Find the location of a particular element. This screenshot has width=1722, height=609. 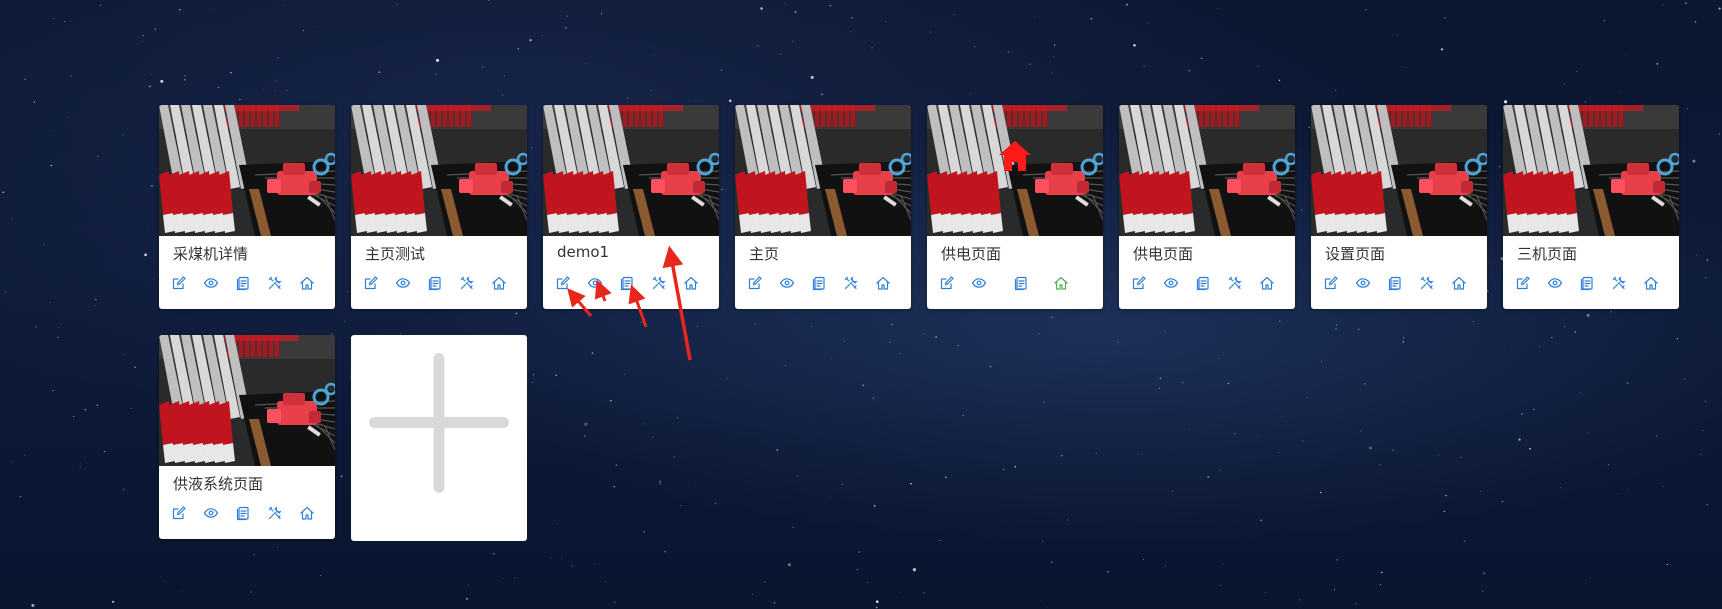

add-page-card is located at coordinates (439, 438).